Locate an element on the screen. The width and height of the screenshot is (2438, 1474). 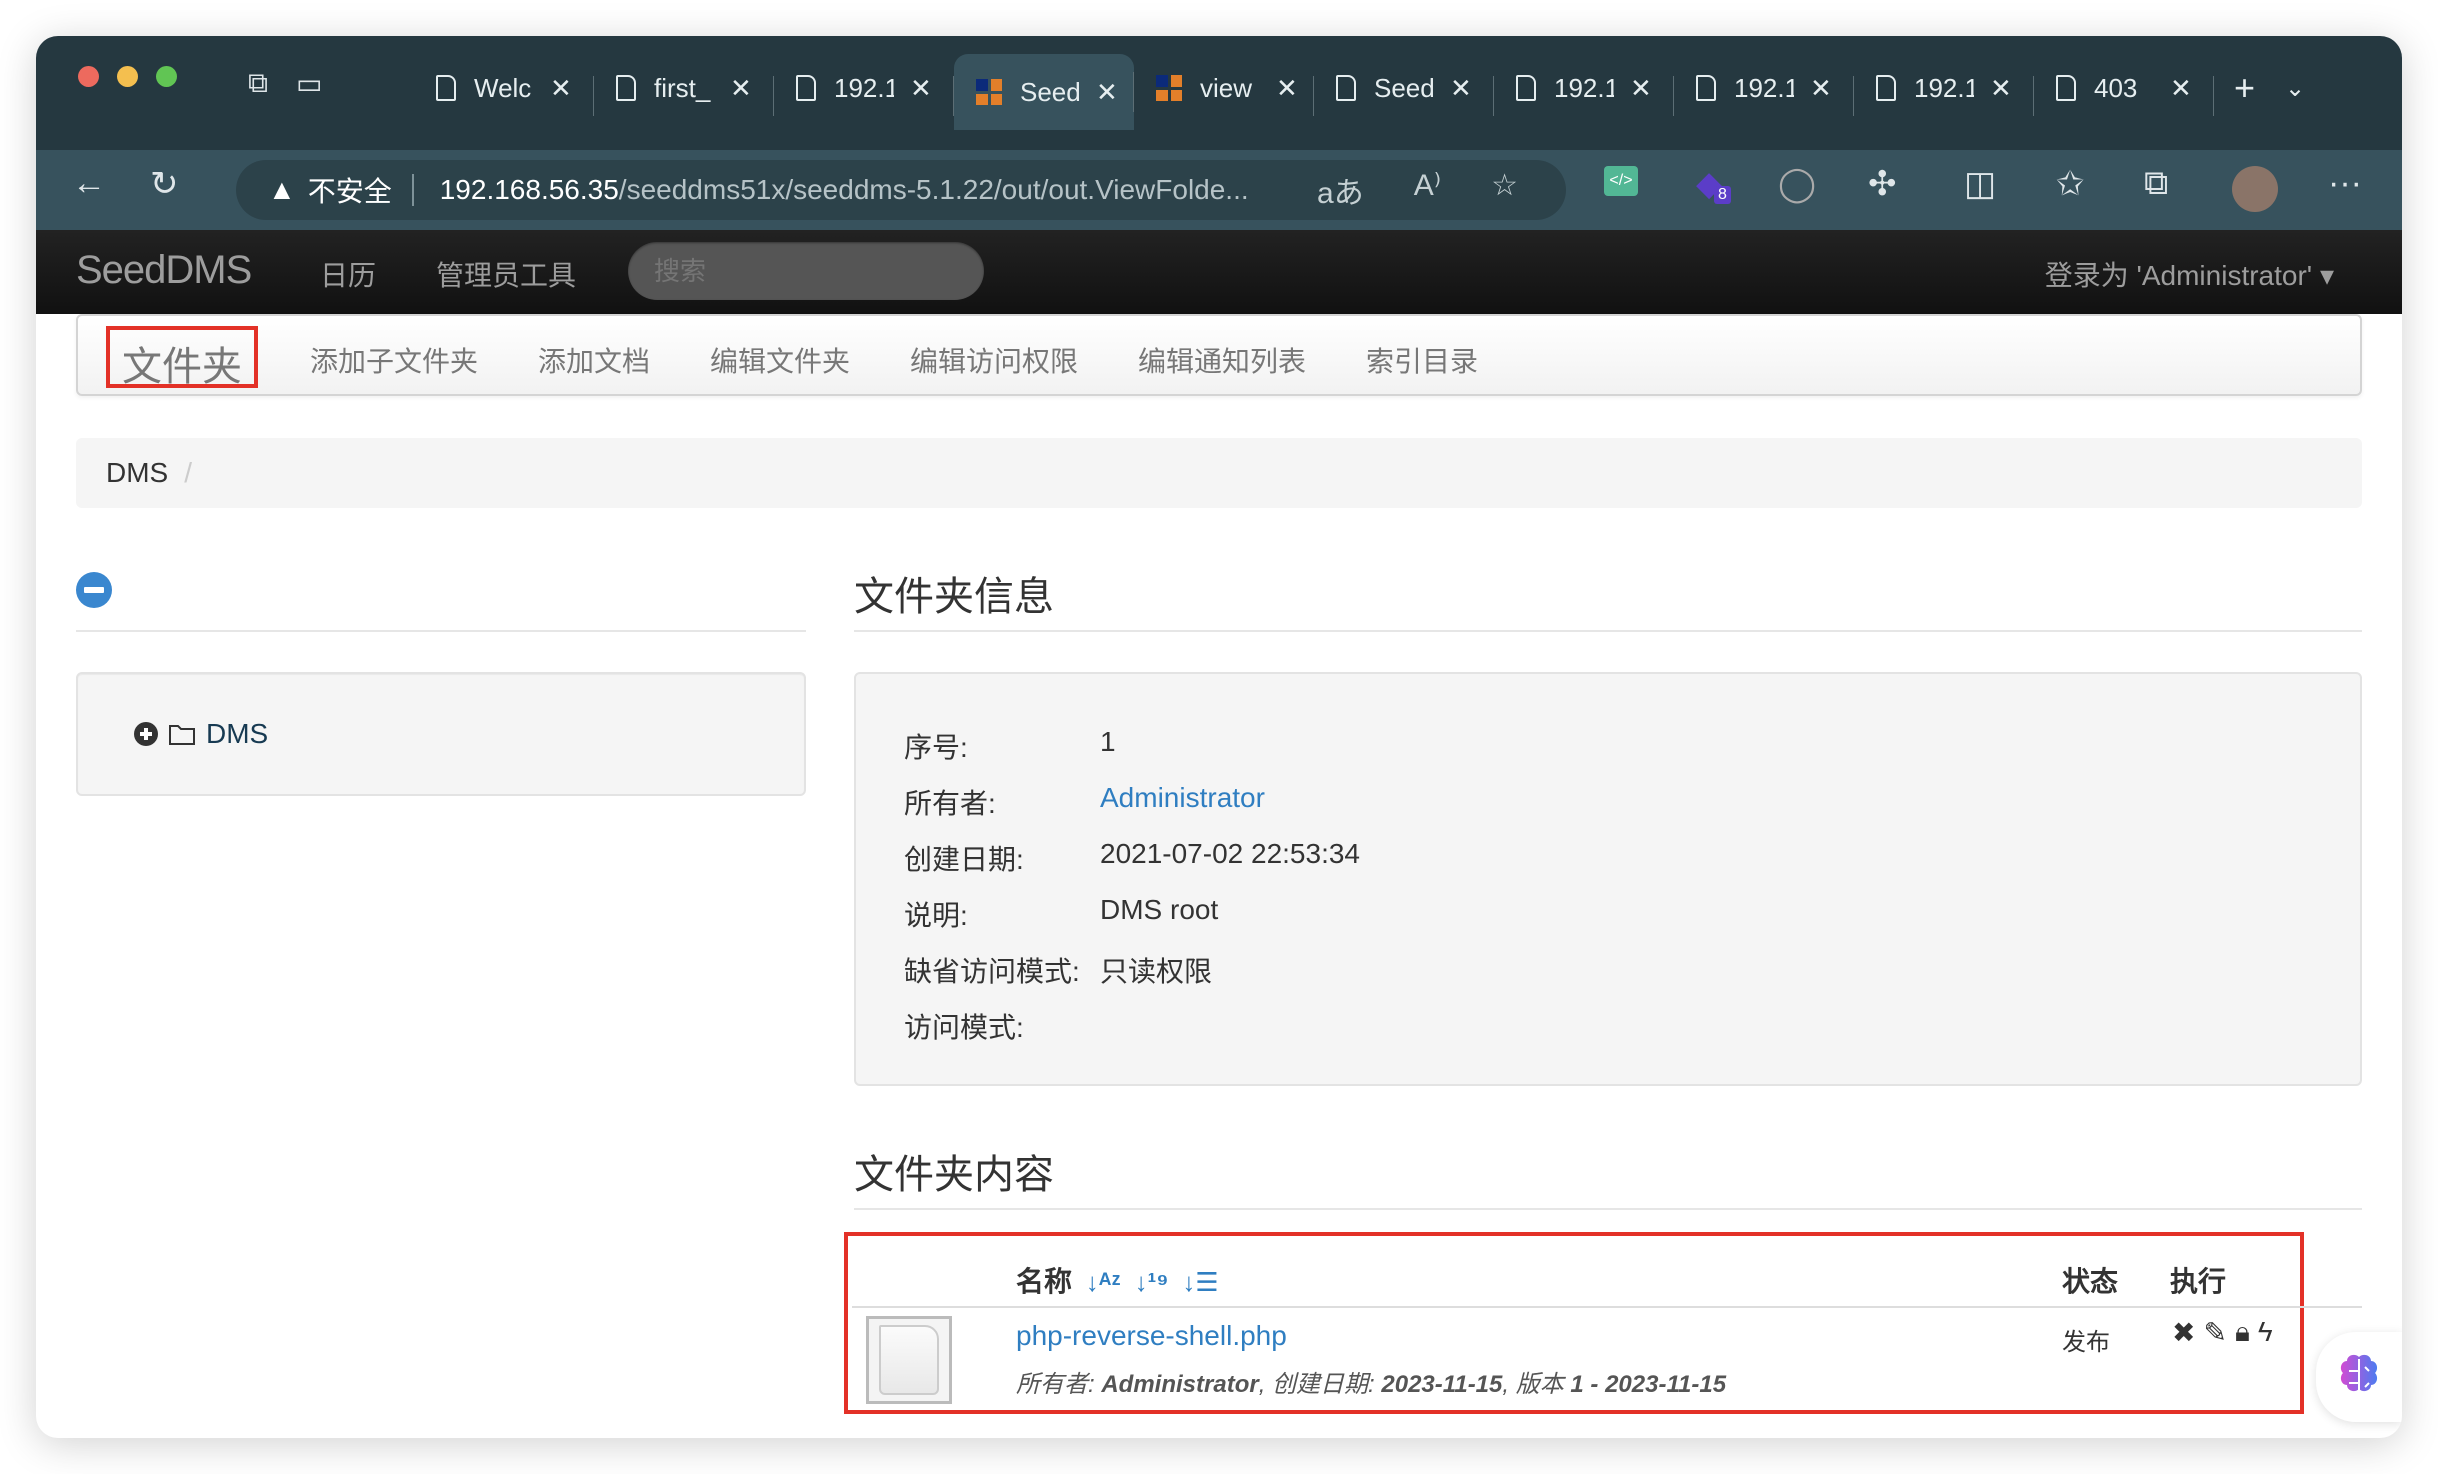
vertical-tabs-icon: ▭ is located at coordinates (309, 83).